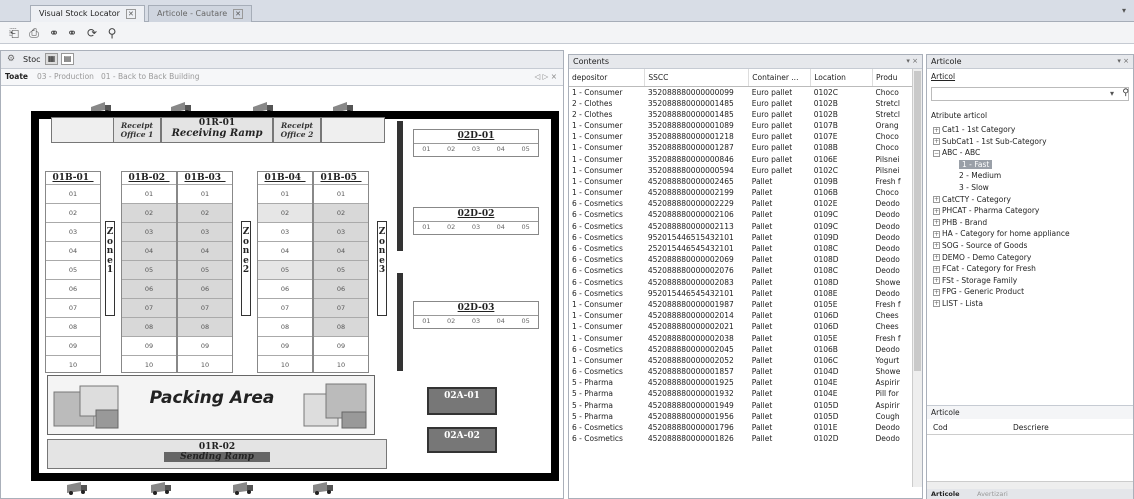 This screenshot has width=1134, height=499. Describe the element at coordinates (14, 33) in the screenshot. I see `open-icon: ⎗` at that location.